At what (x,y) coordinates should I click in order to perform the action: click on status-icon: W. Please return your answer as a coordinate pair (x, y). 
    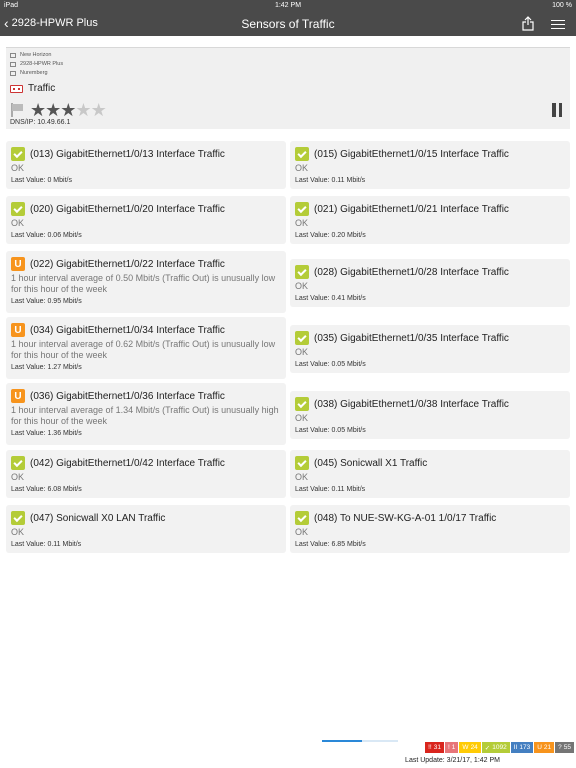
    Looking at the image, I should click on (465, 747).